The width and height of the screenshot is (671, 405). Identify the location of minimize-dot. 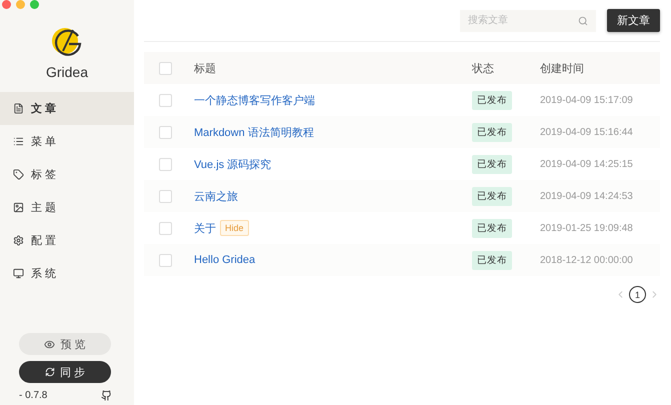
(20, 4).